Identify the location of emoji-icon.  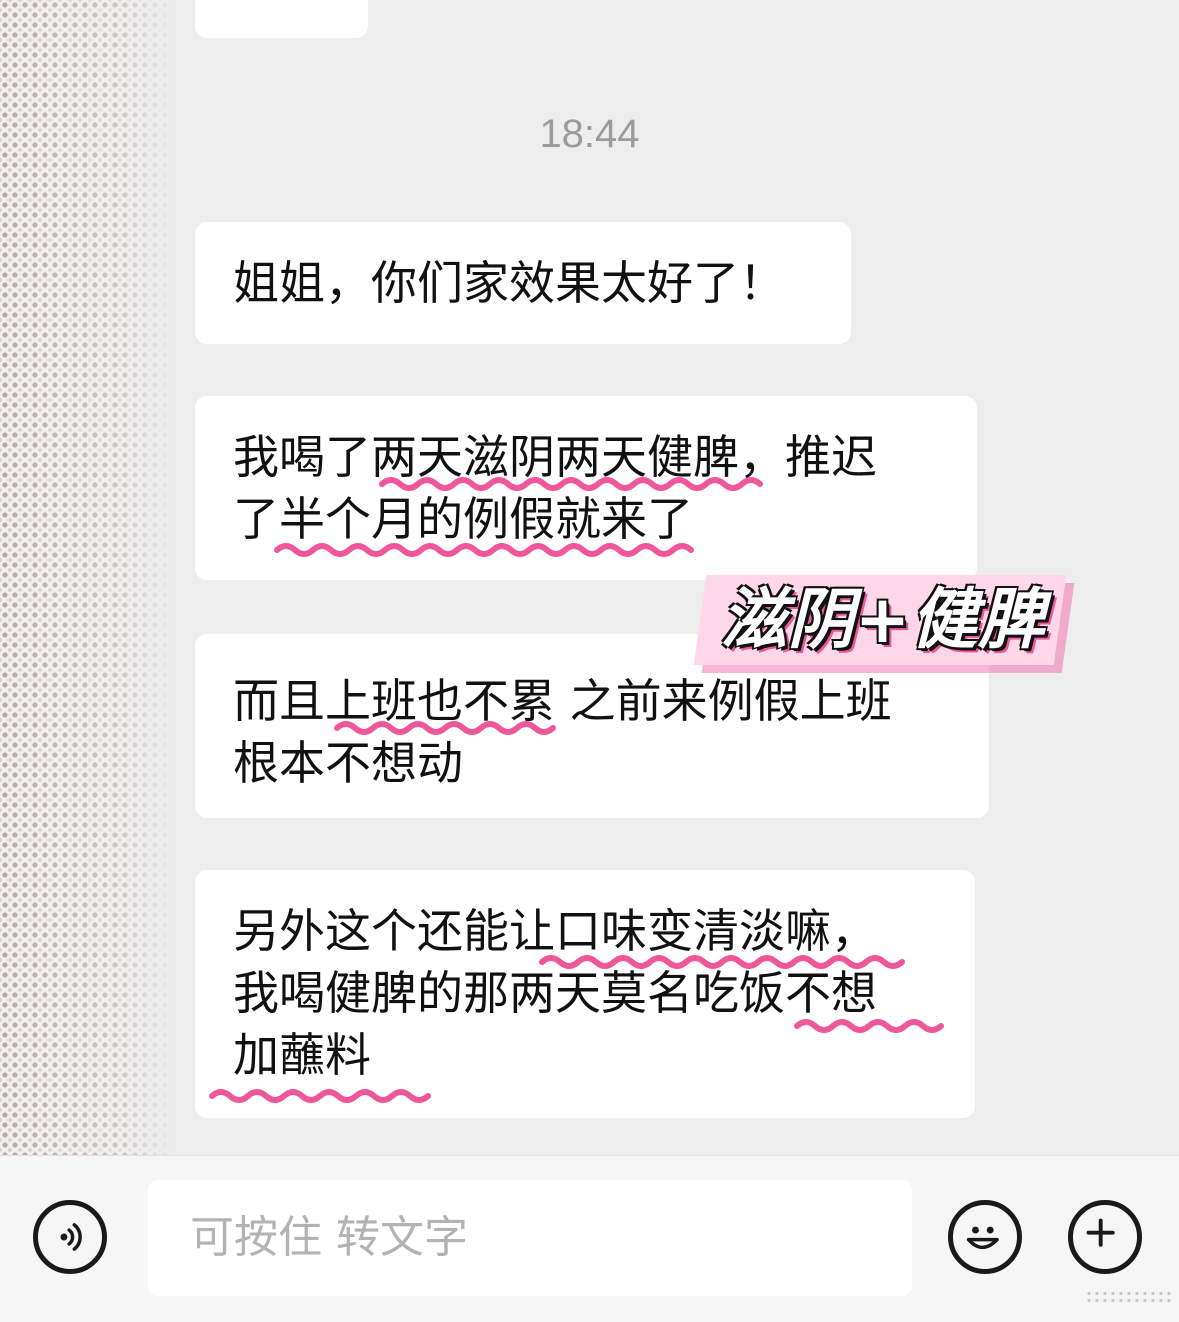
(985, 1237).